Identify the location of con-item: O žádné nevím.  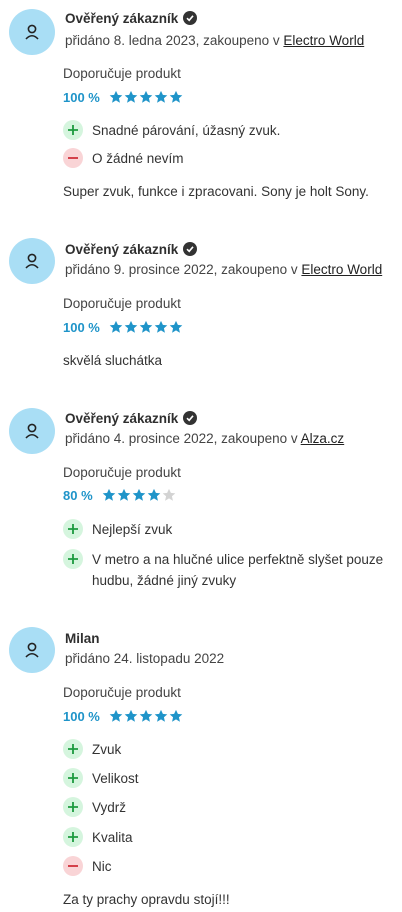
(232, 158).